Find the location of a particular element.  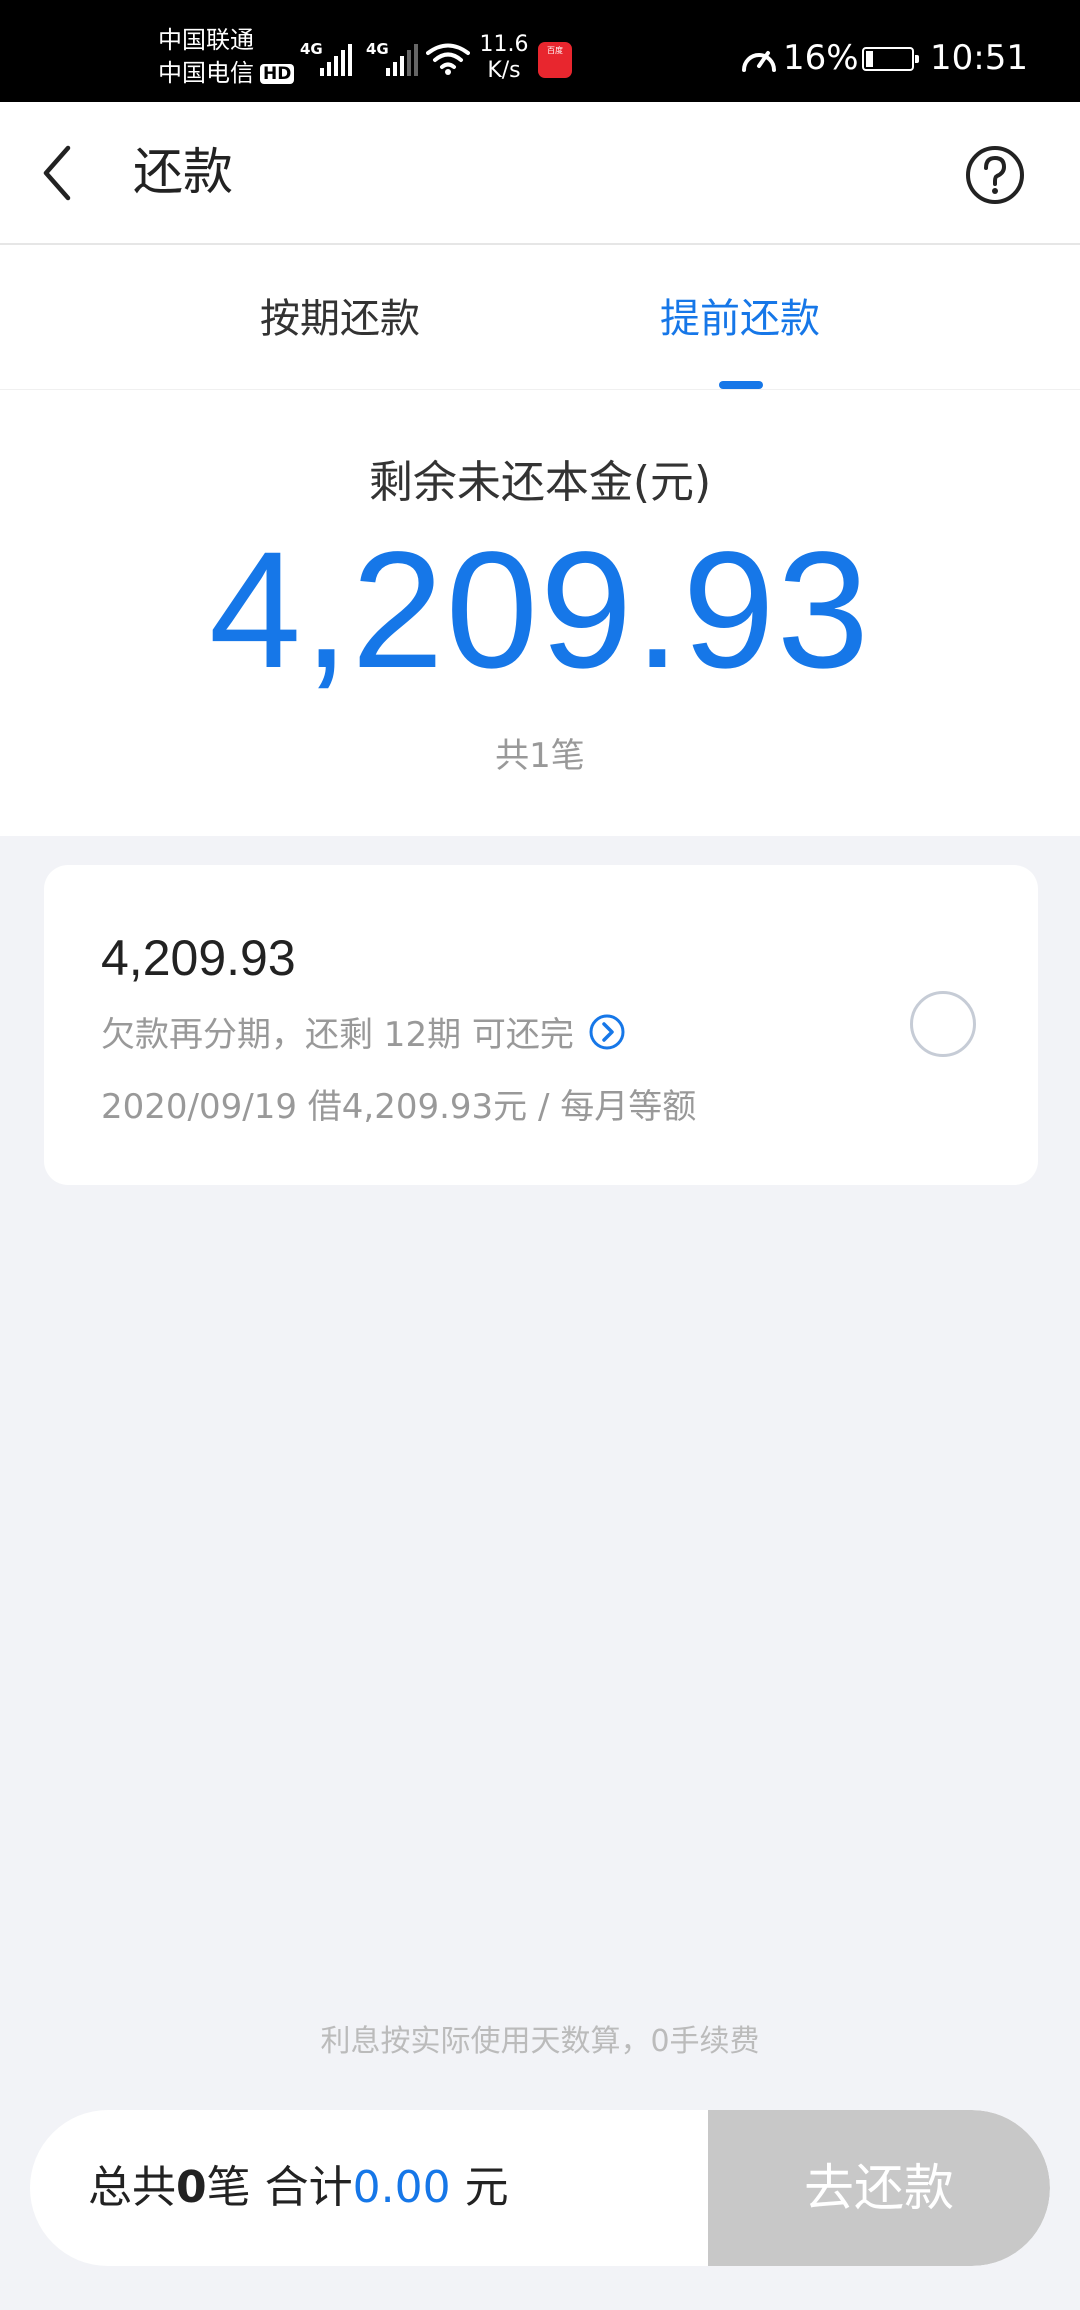

app-notification-label: 百度 is located at coordinates (555, 50).